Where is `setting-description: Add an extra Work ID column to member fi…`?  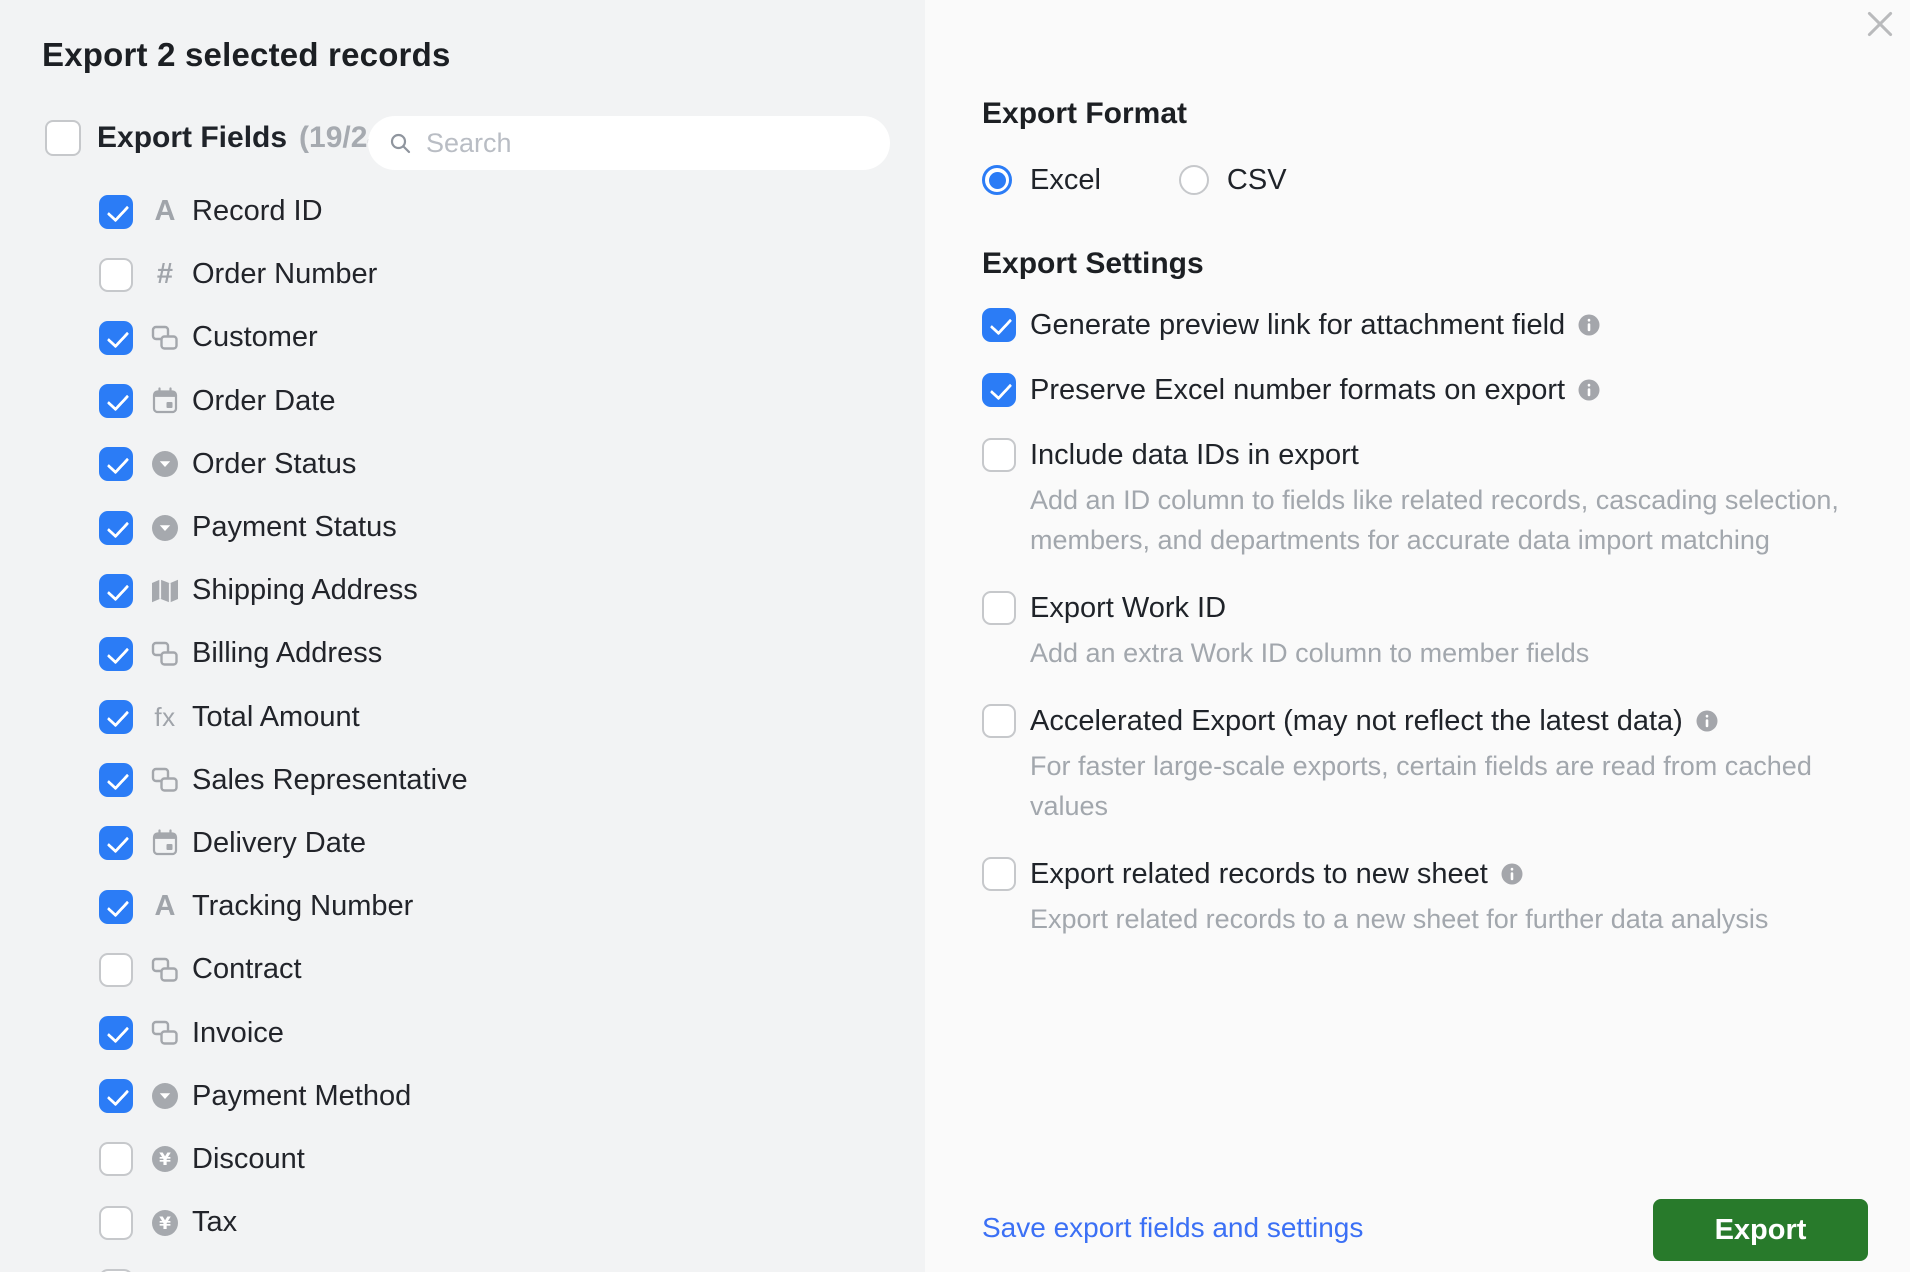
setting-description: Add an extra Work ID column to member fi… is located at coordinates (1310, 653).